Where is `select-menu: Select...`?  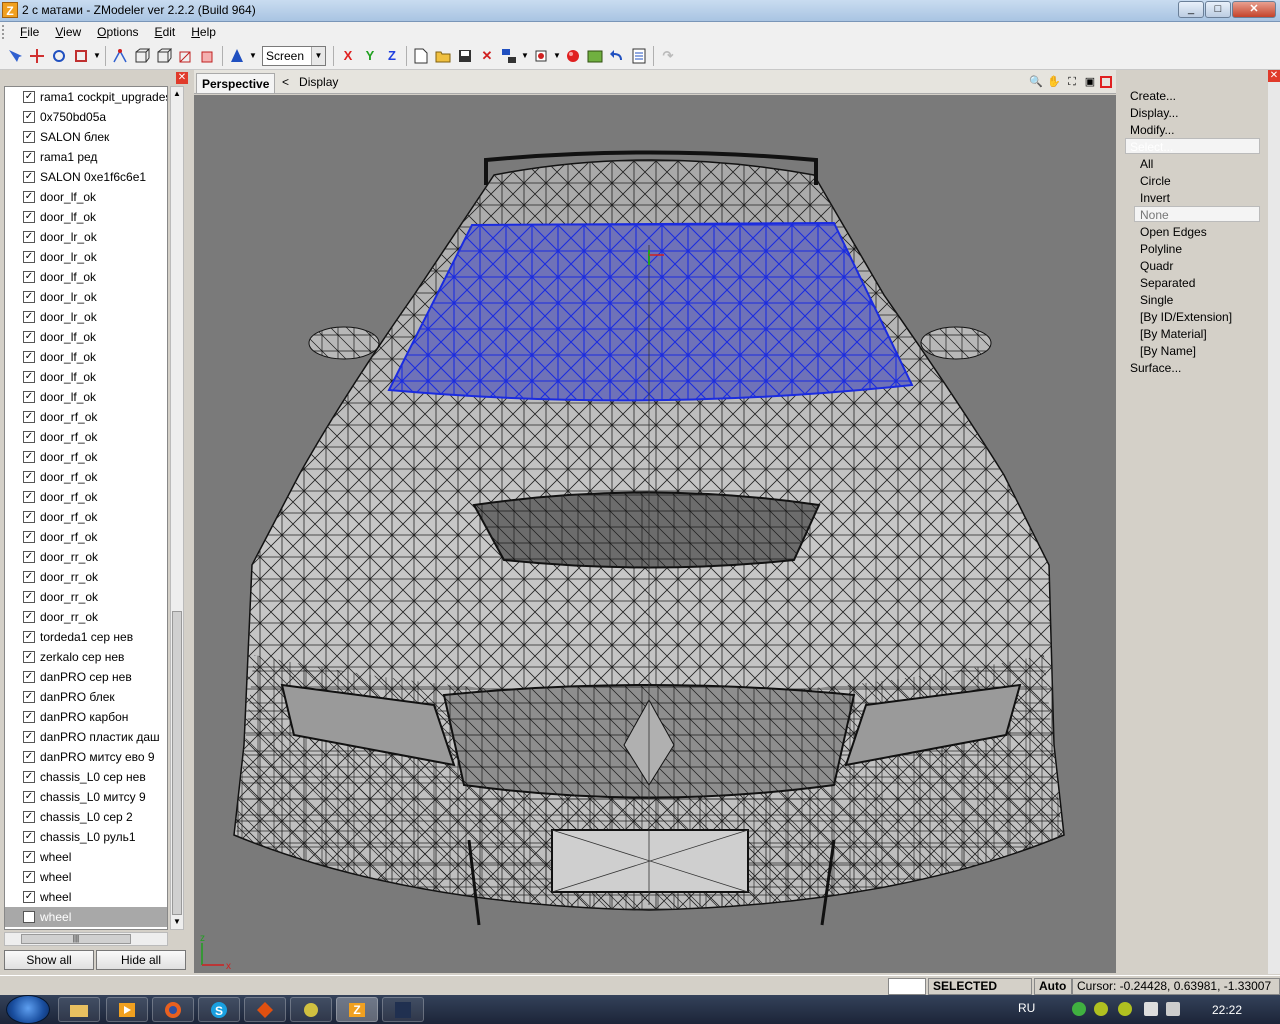 select-menu: Select... is located at coordinates (1151, 147).